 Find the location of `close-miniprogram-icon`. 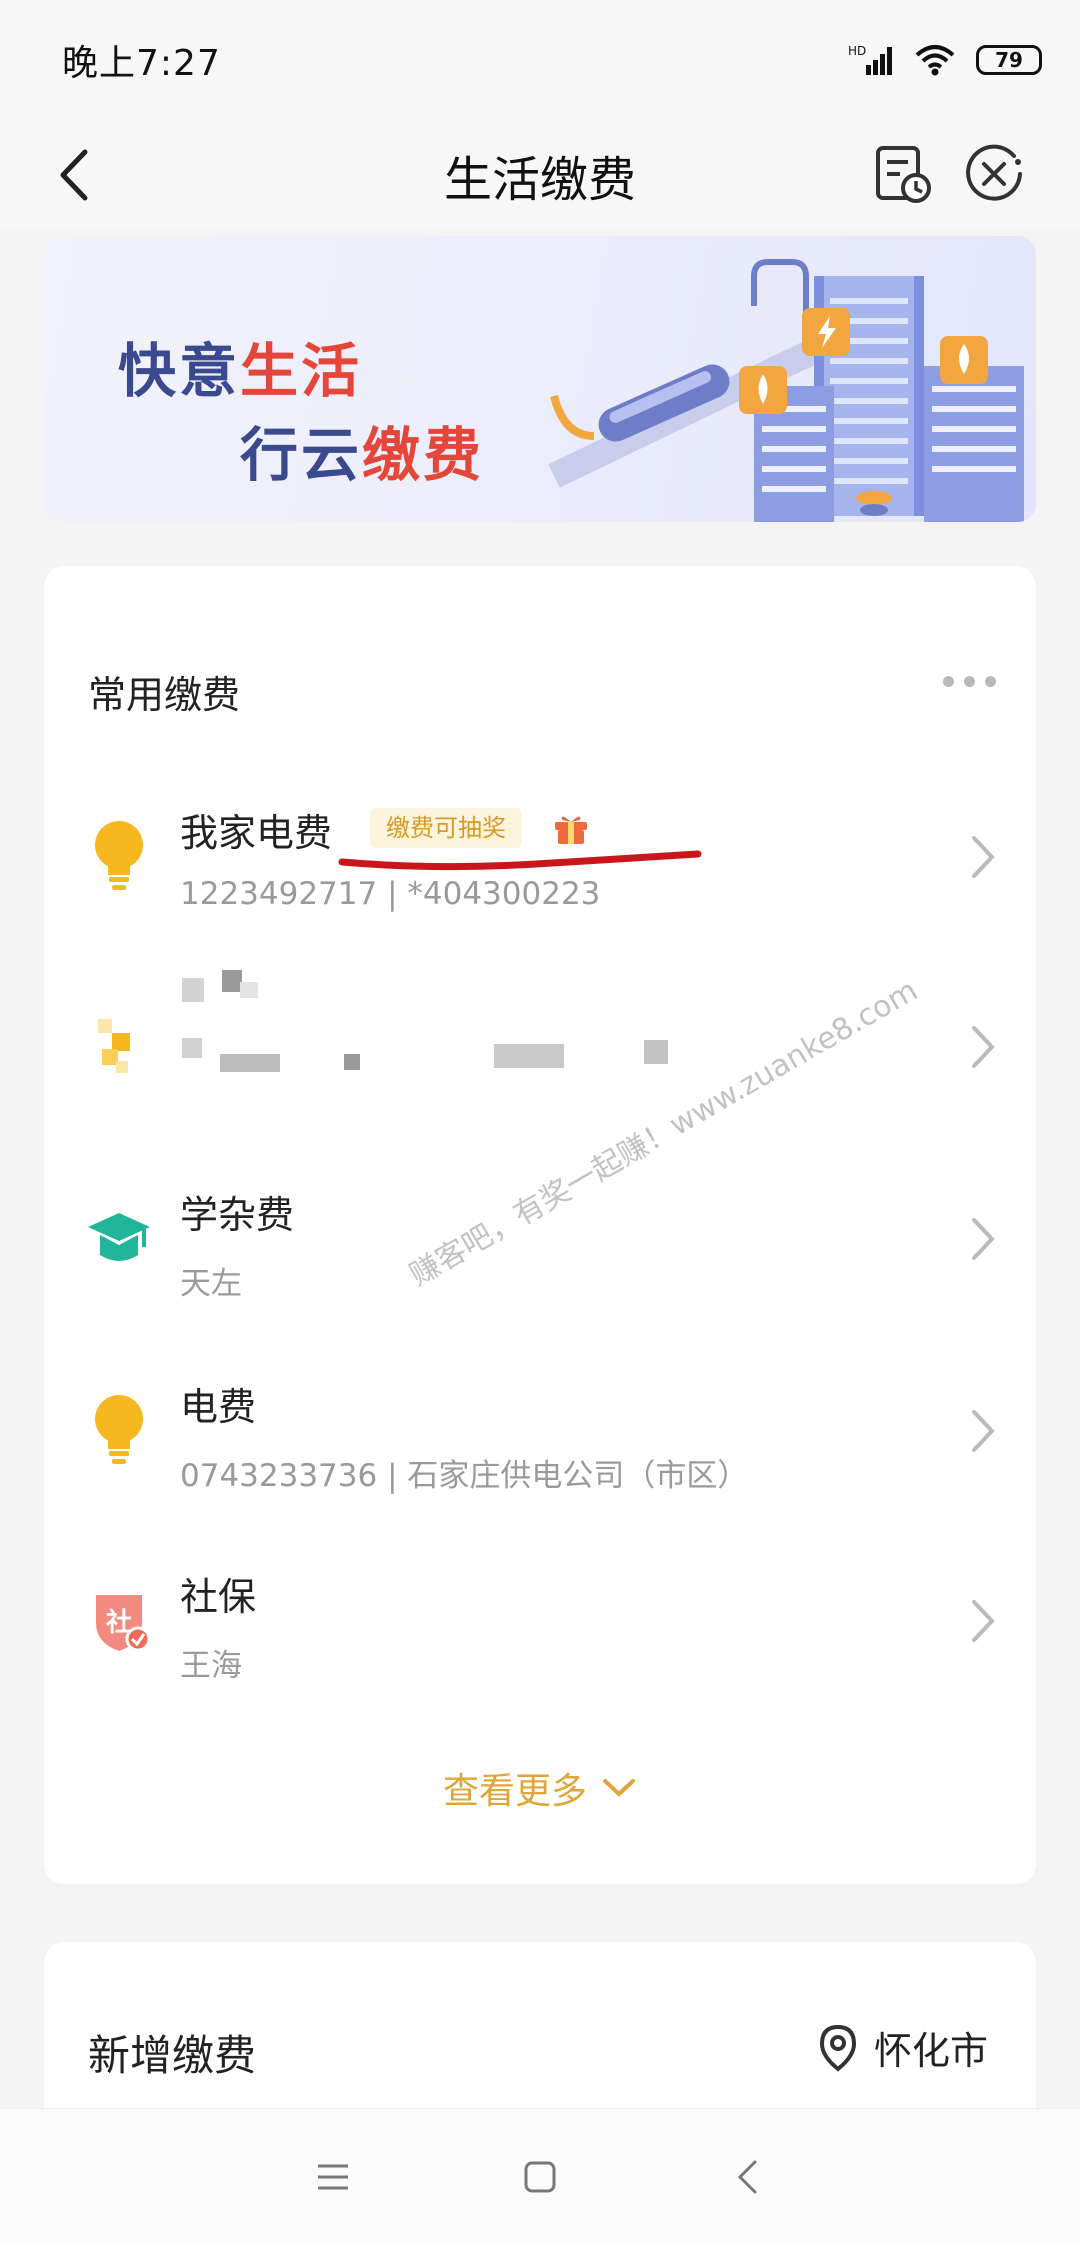

close-miniprogram-icon is located at coordinates (994, 172).